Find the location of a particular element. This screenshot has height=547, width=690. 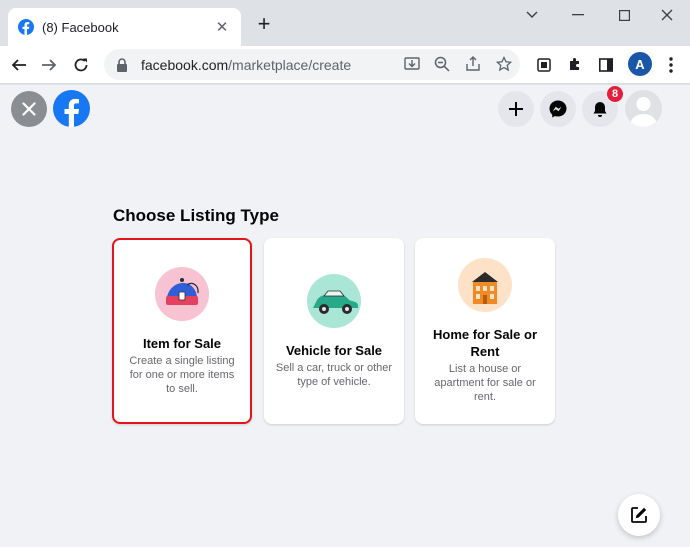

url-host: facebook.com is located at coordinates (185, 64).